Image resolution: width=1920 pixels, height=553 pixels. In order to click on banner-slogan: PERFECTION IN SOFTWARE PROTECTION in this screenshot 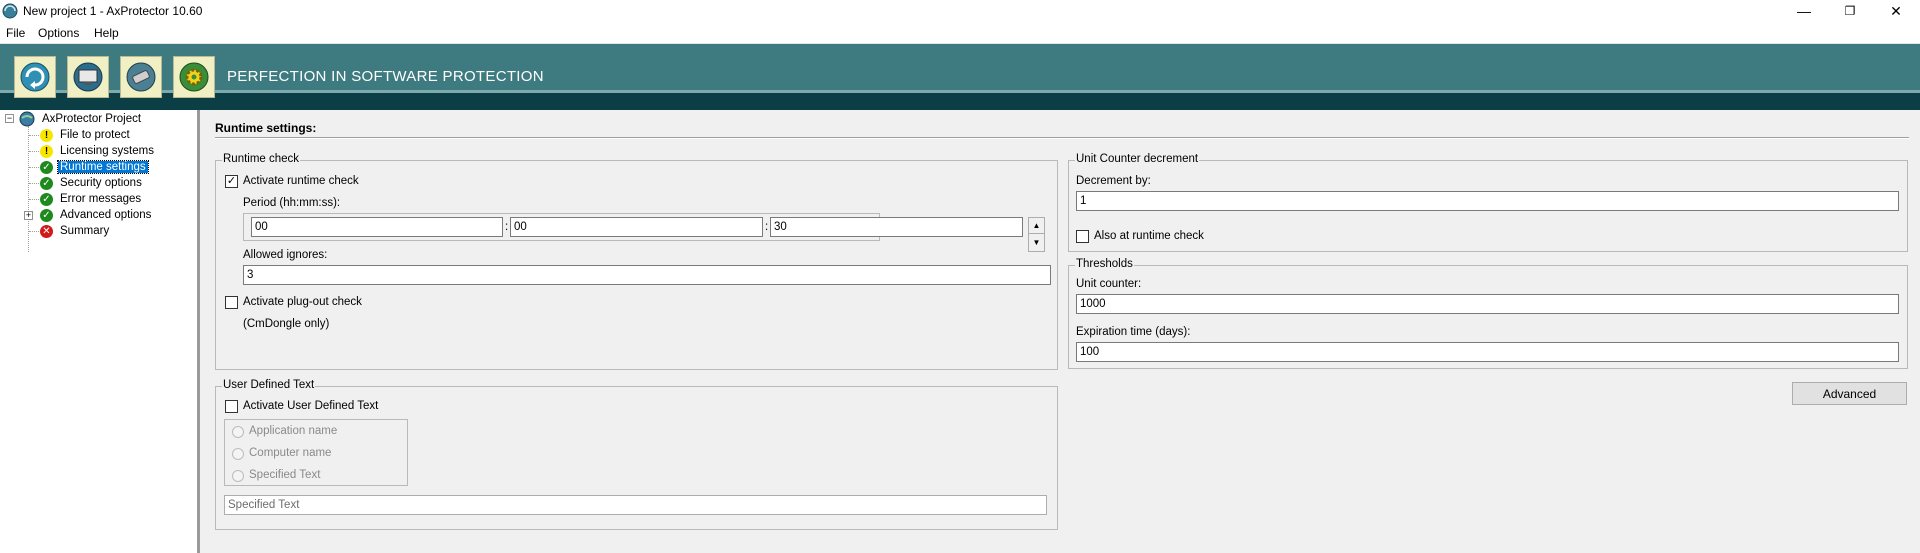, I will do `click(385, 76)`.